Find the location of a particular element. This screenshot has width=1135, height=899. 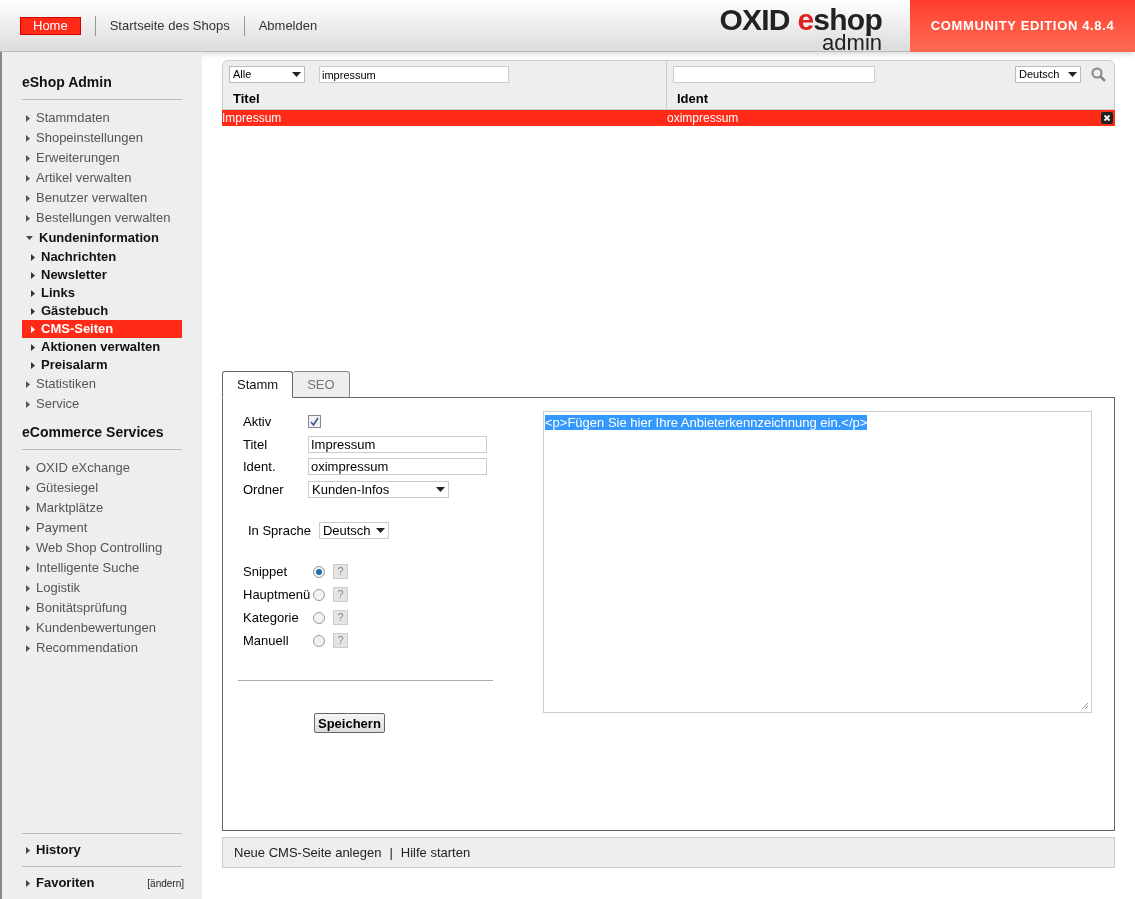

sidebar-item: Nachrichten is located at coordinates (102, 257).